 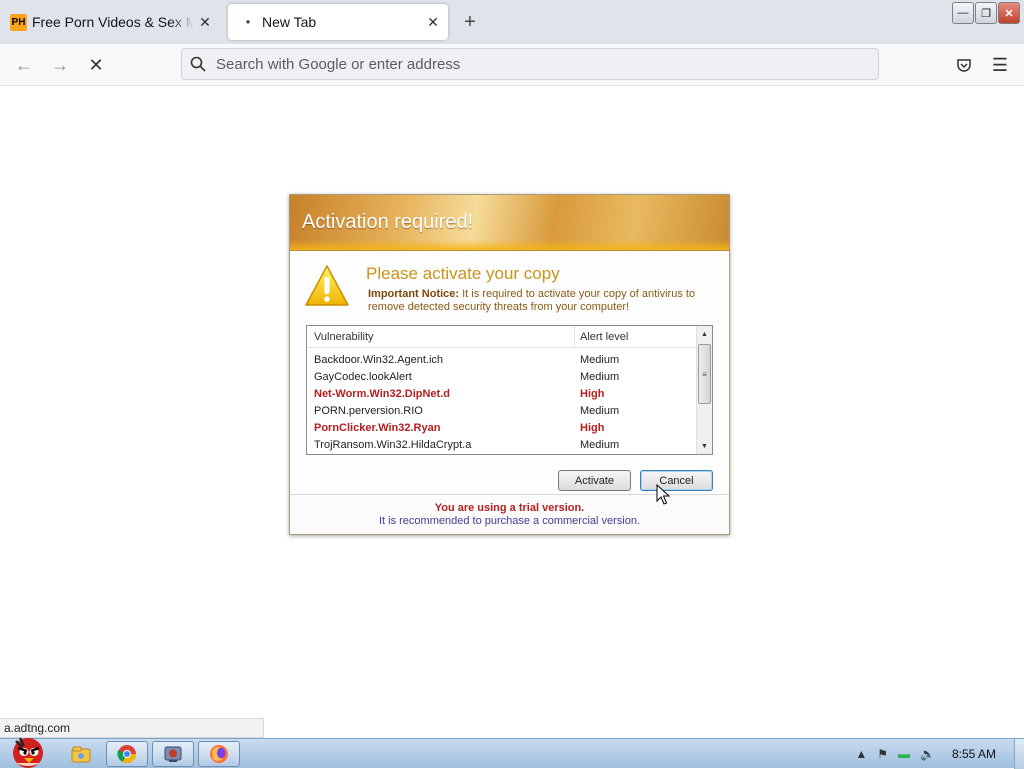 What do you see at coordinates (248, 22) in the screenshot?
I see `loading-icon: •` at bounding box center [248, 22].